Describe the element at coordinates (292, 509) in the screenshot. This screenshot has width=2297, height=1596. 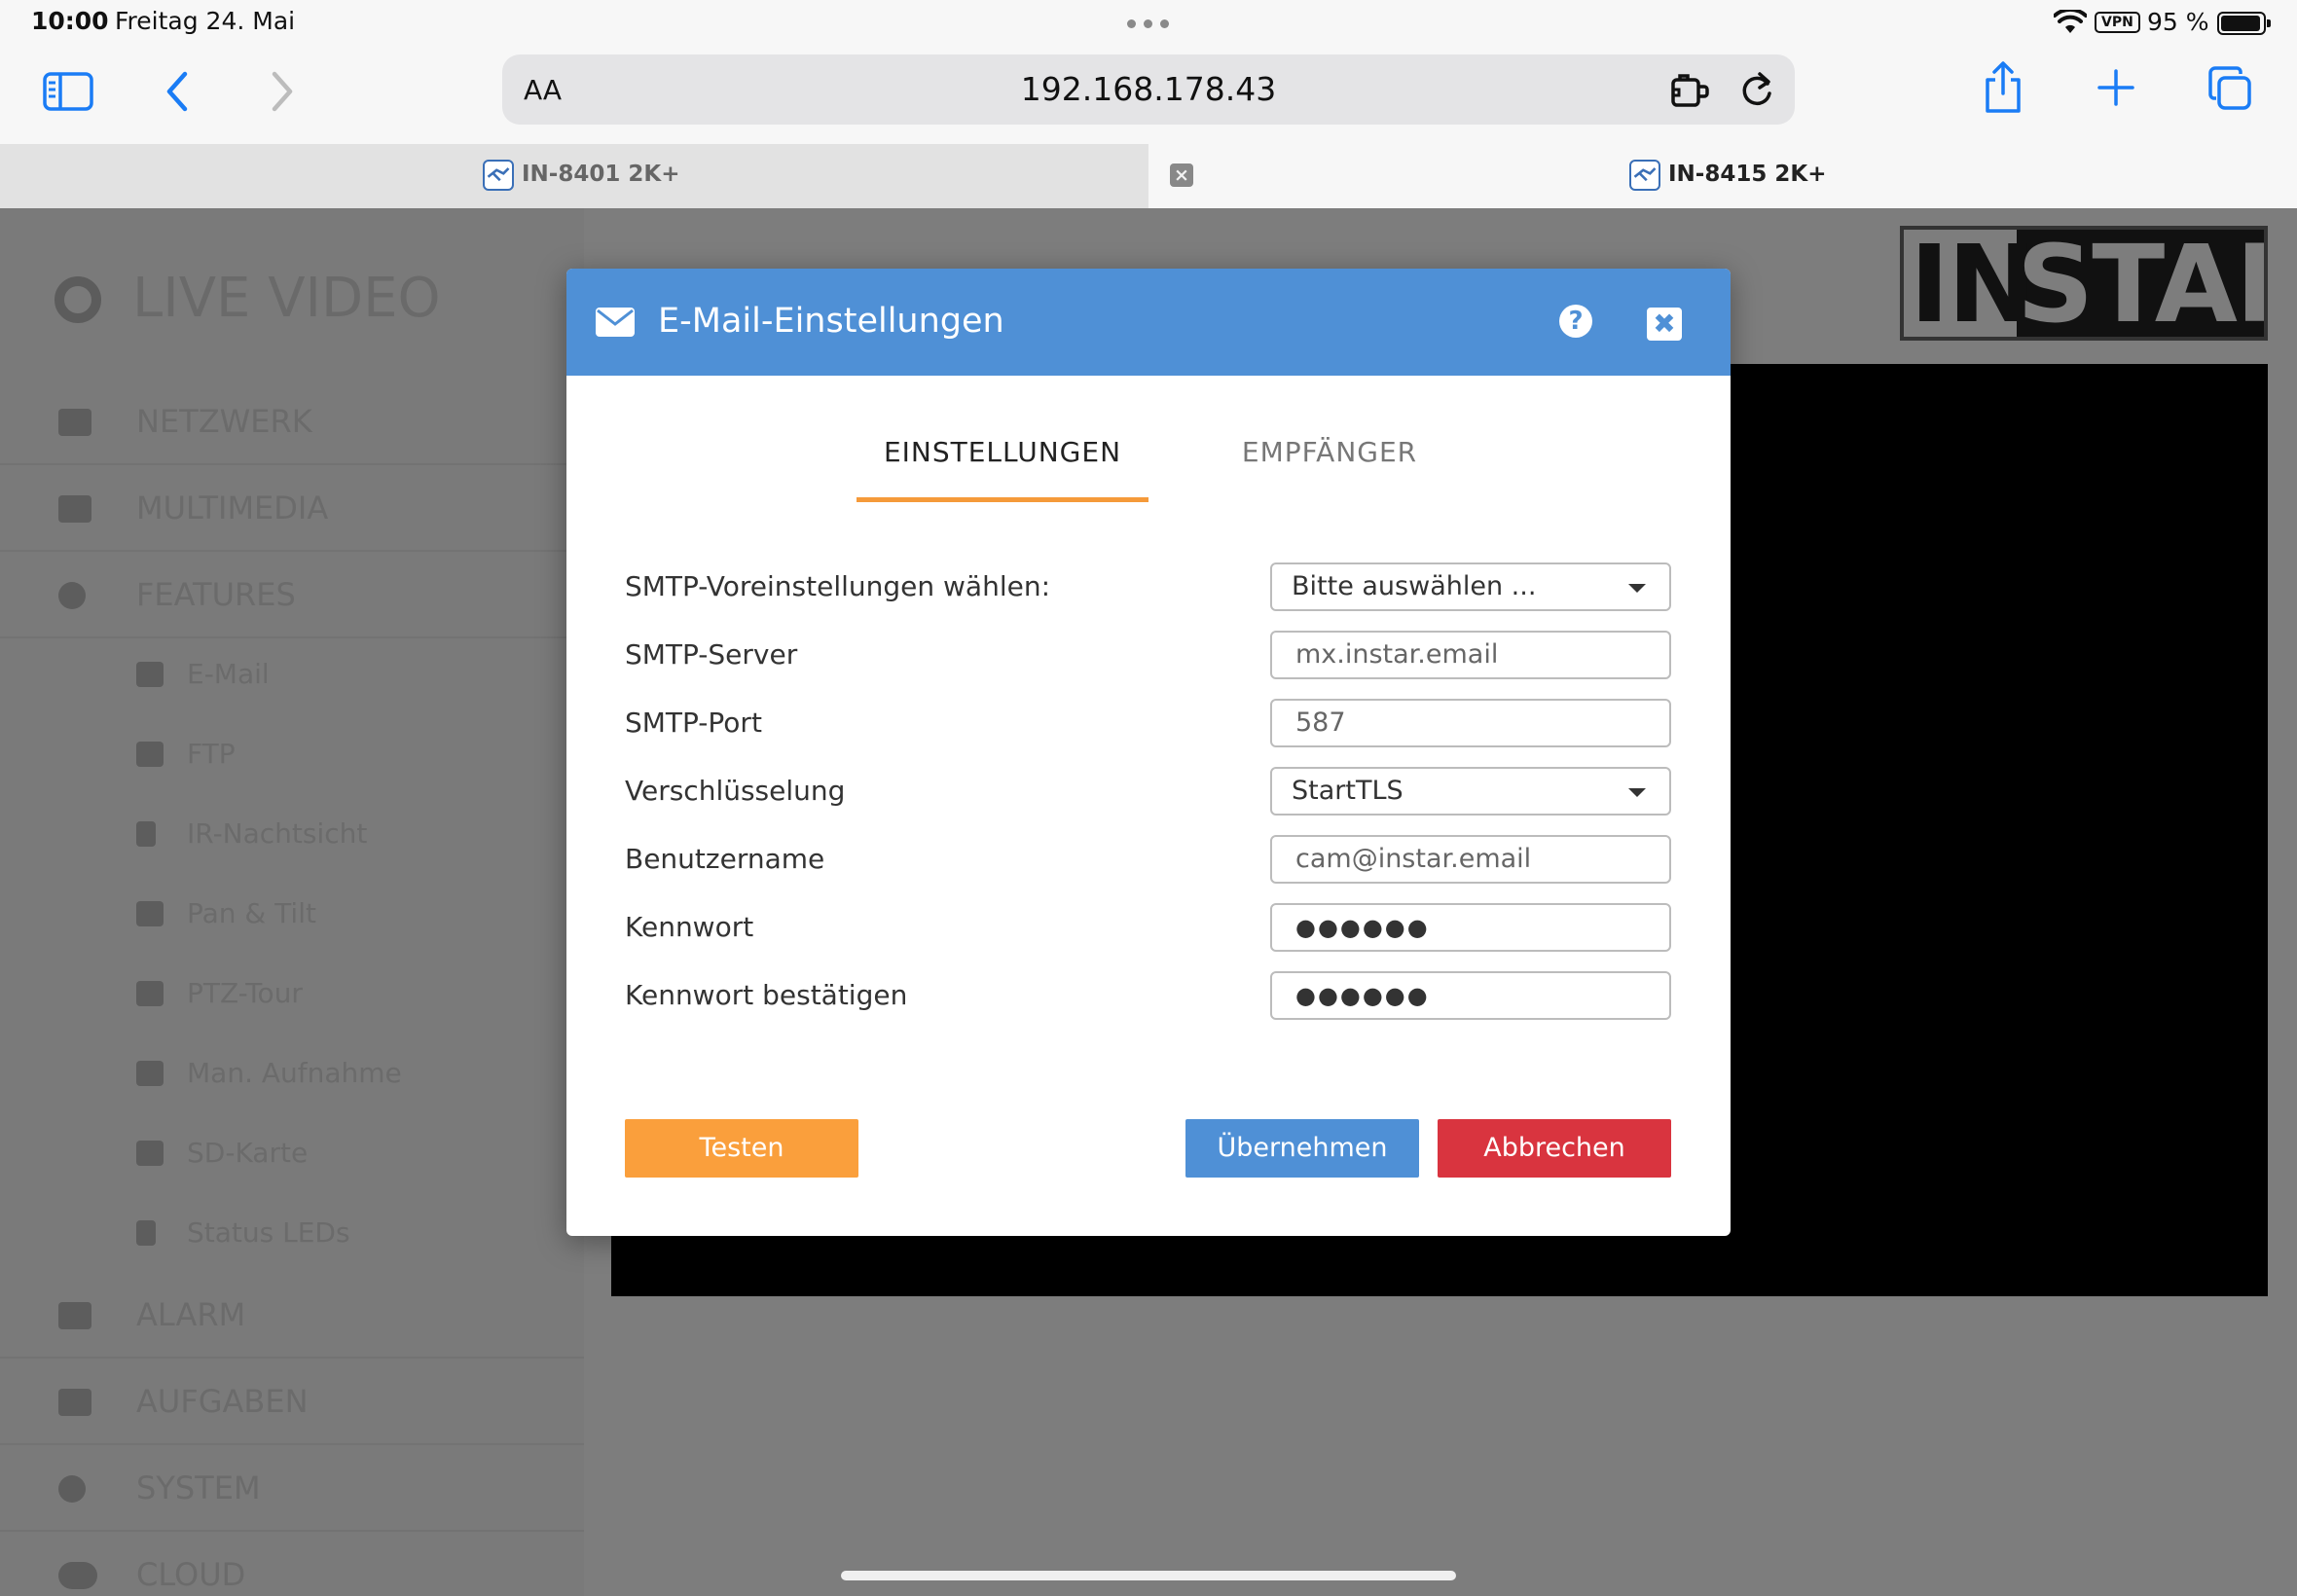
I see `menu-item-multimedia: MULTIMEDIA` at that location.